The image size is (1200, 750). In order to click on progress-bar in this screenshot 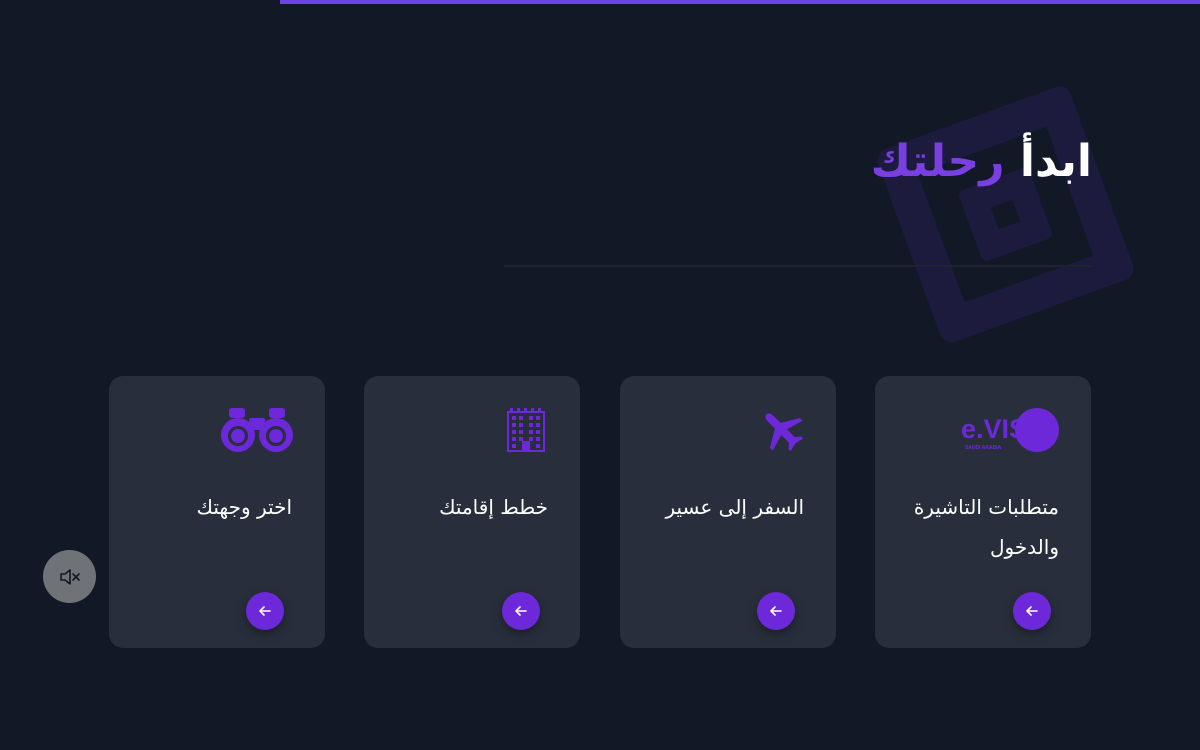, I will do `click(600, 2)`.